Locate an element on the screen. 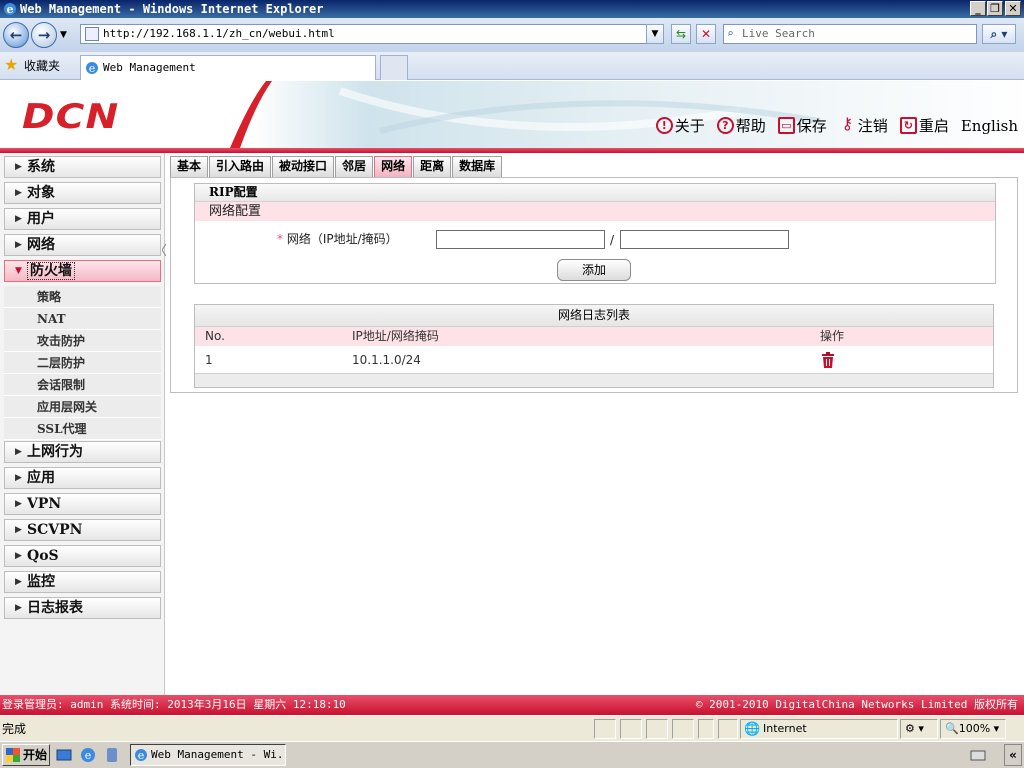  restart-link: ↻ 重启 is located at coordinates (924, 125).